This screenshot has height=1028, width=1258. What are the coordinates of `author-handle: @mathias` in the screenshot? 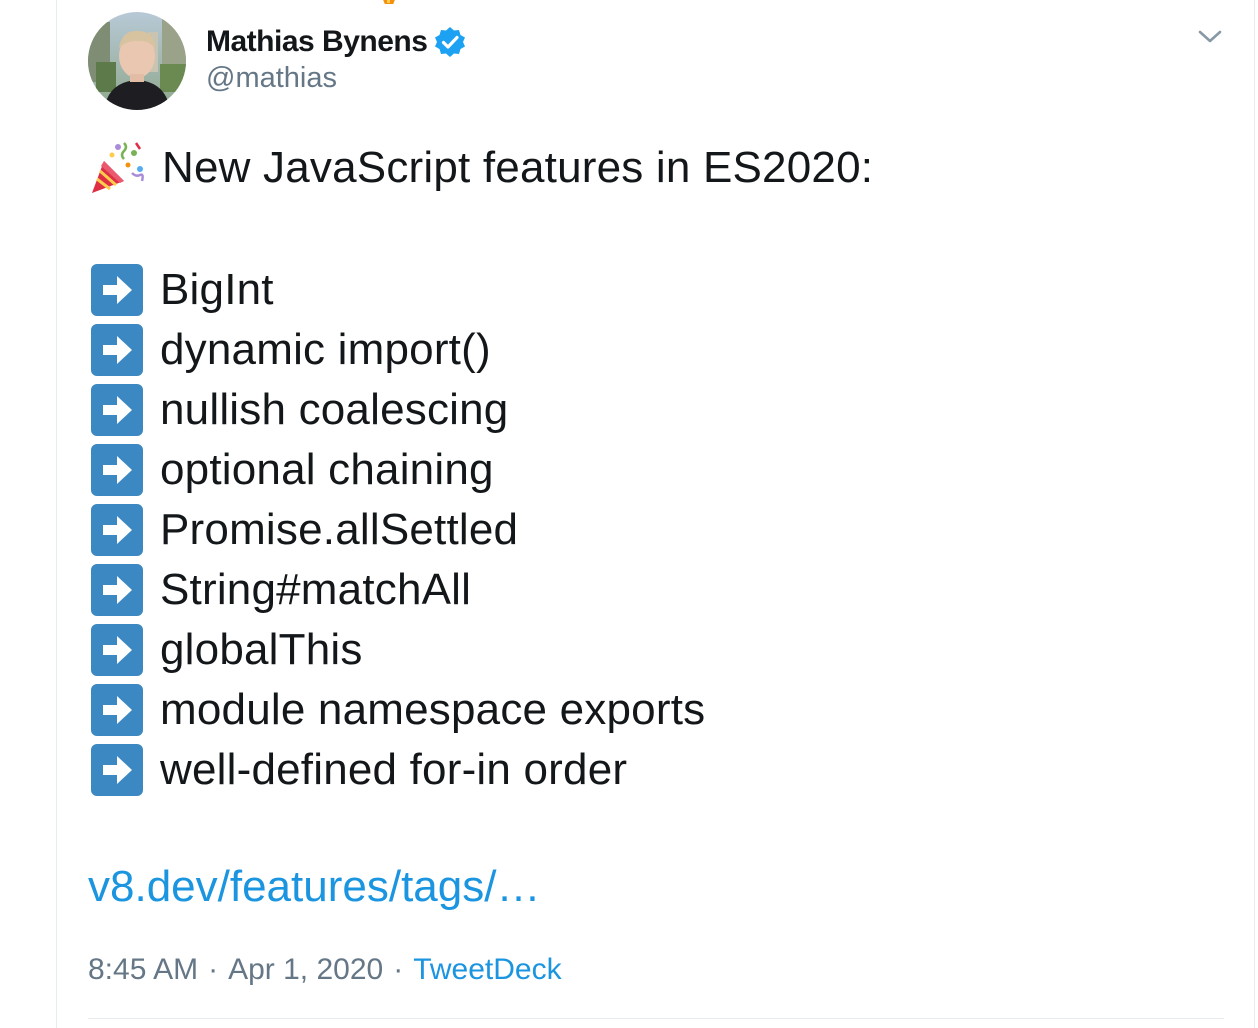 It's located at (271, 78).